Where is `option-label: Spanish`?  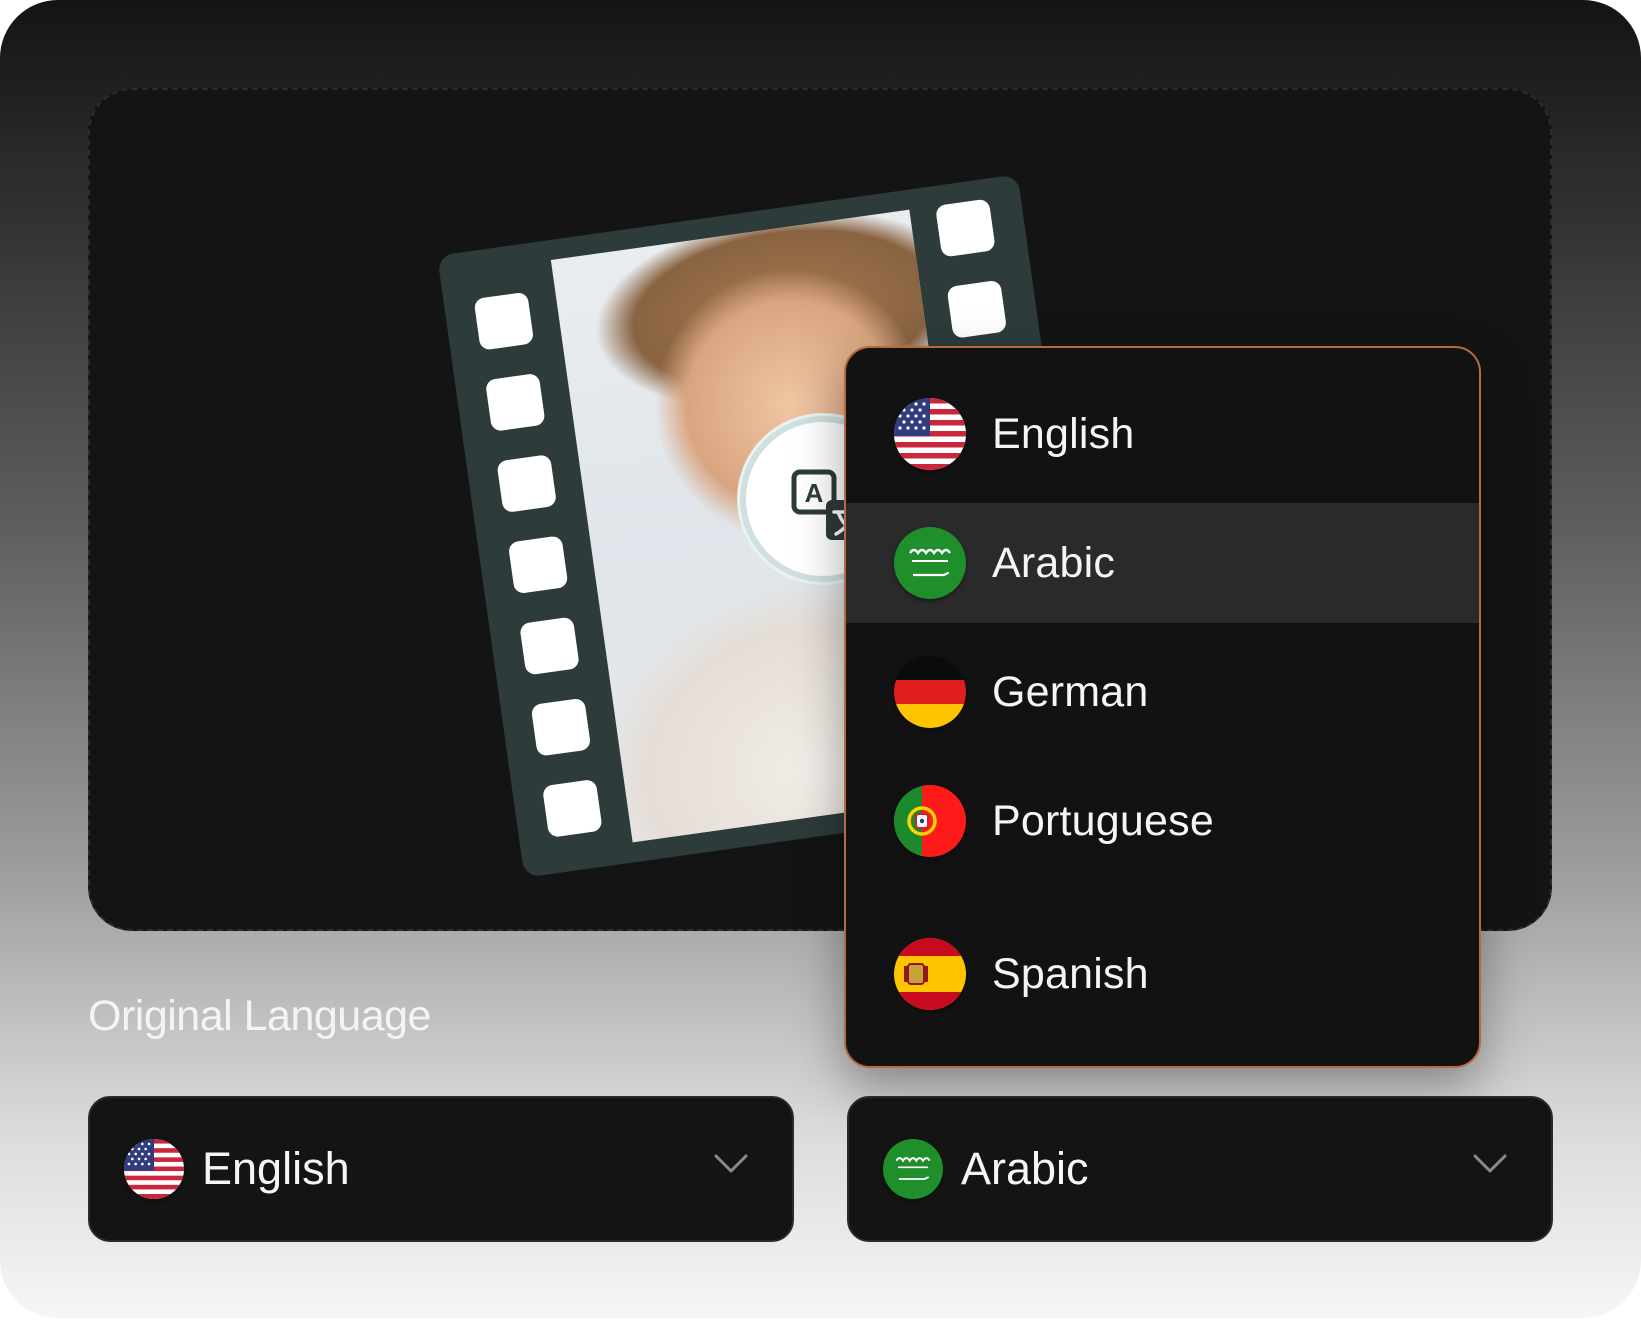 option-label: Spanish is located at coordinates (1070, 973).